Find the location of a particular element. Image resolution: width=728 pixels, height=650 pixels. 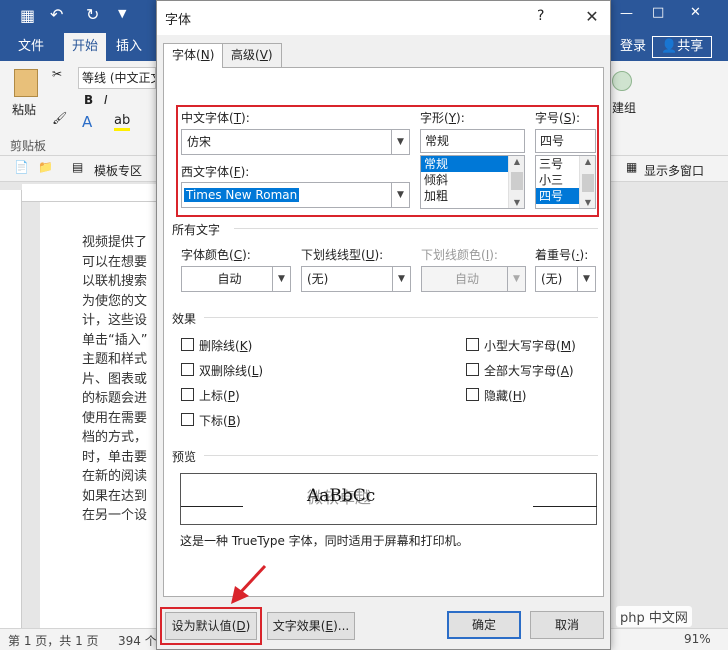

minimize-icon: — is located at coordinates (626, 13).